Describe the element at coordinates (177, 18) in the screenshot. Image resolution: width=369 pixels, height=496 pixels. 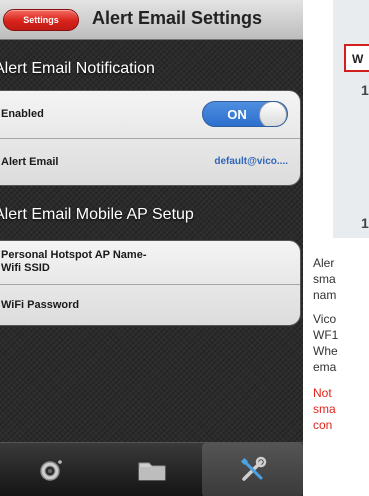
I see `page-title: Alert Email Settings` at that location.